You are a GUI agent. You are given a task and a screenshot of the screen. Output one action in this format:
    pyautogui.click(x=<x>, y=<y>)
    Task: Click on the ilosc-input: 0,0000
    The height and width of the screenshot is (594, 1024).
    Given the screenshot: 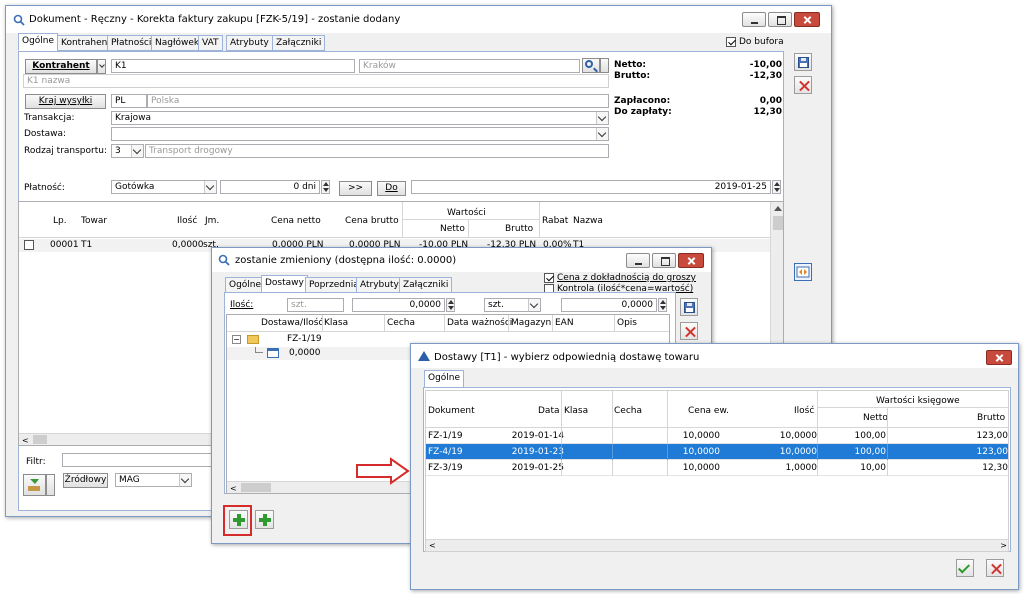 What is the action you would take?
    pyautogui.click(x=398, y=305)
    